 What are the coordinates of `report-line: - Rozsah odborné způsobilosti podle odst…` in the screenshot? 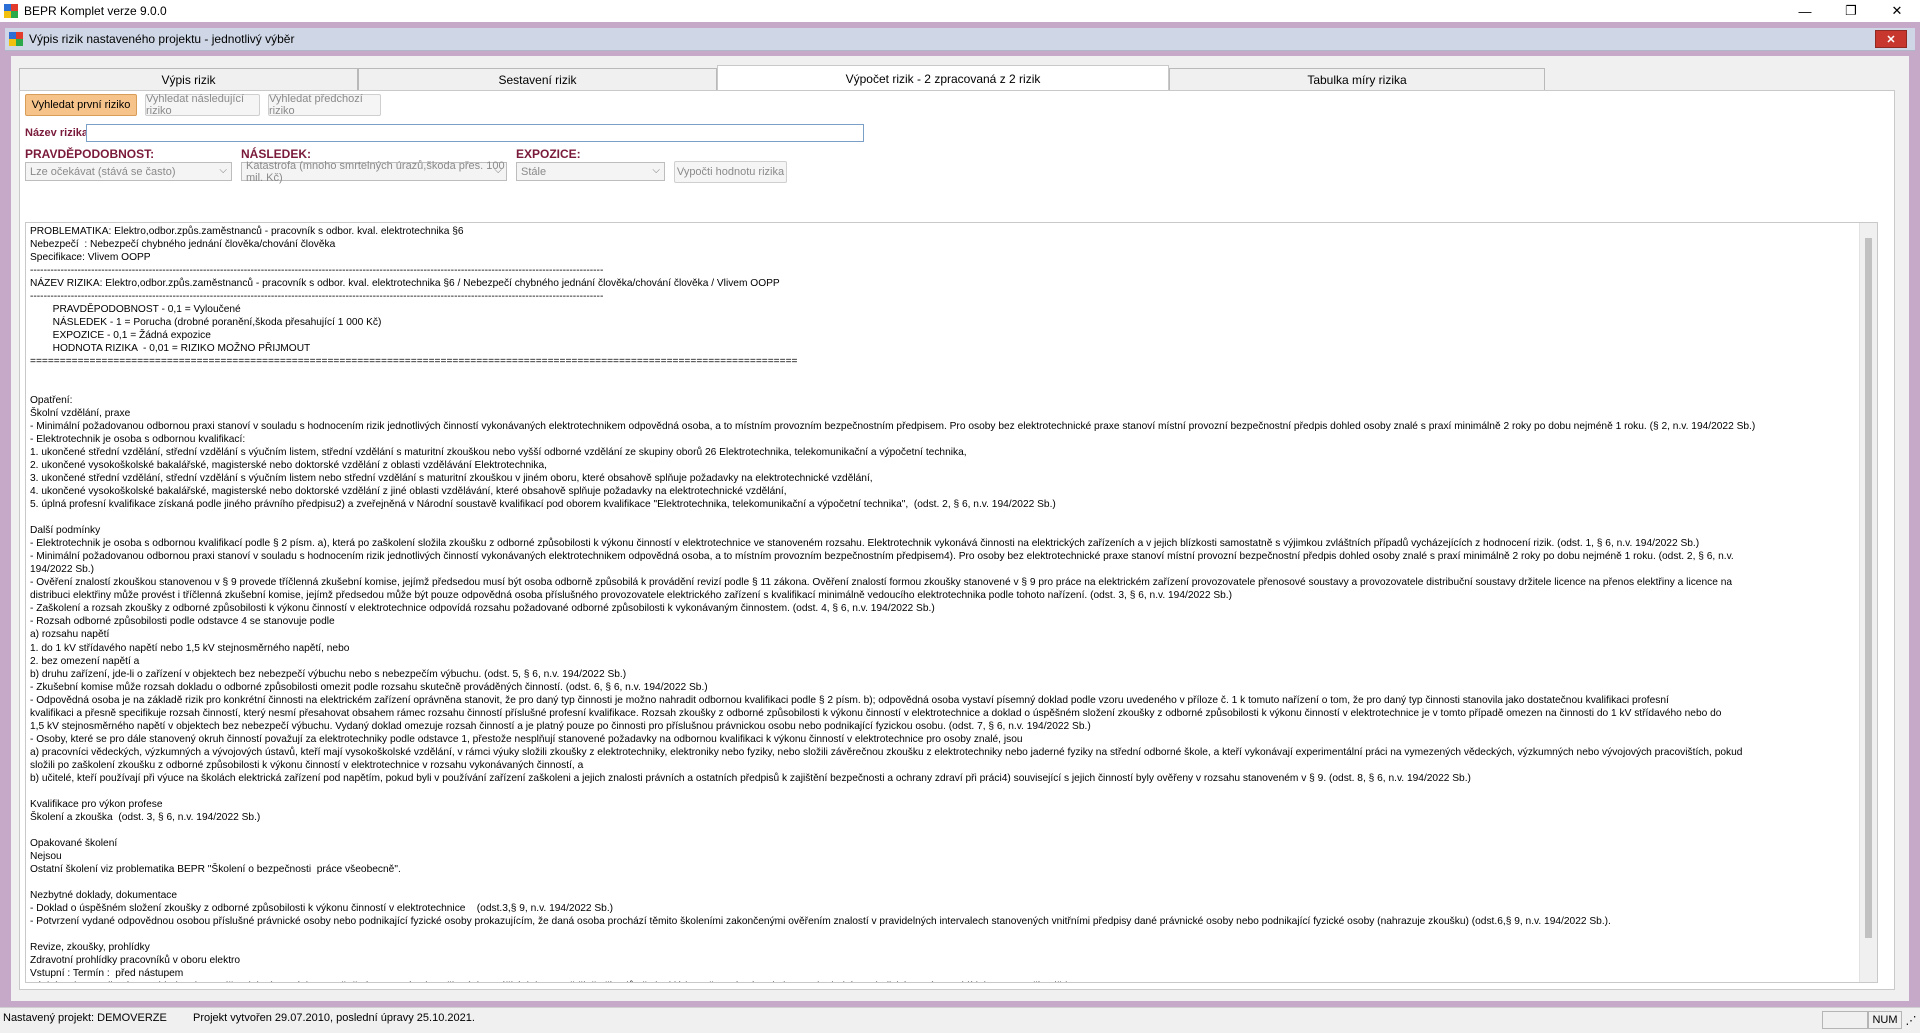 It's located at (182, 622).